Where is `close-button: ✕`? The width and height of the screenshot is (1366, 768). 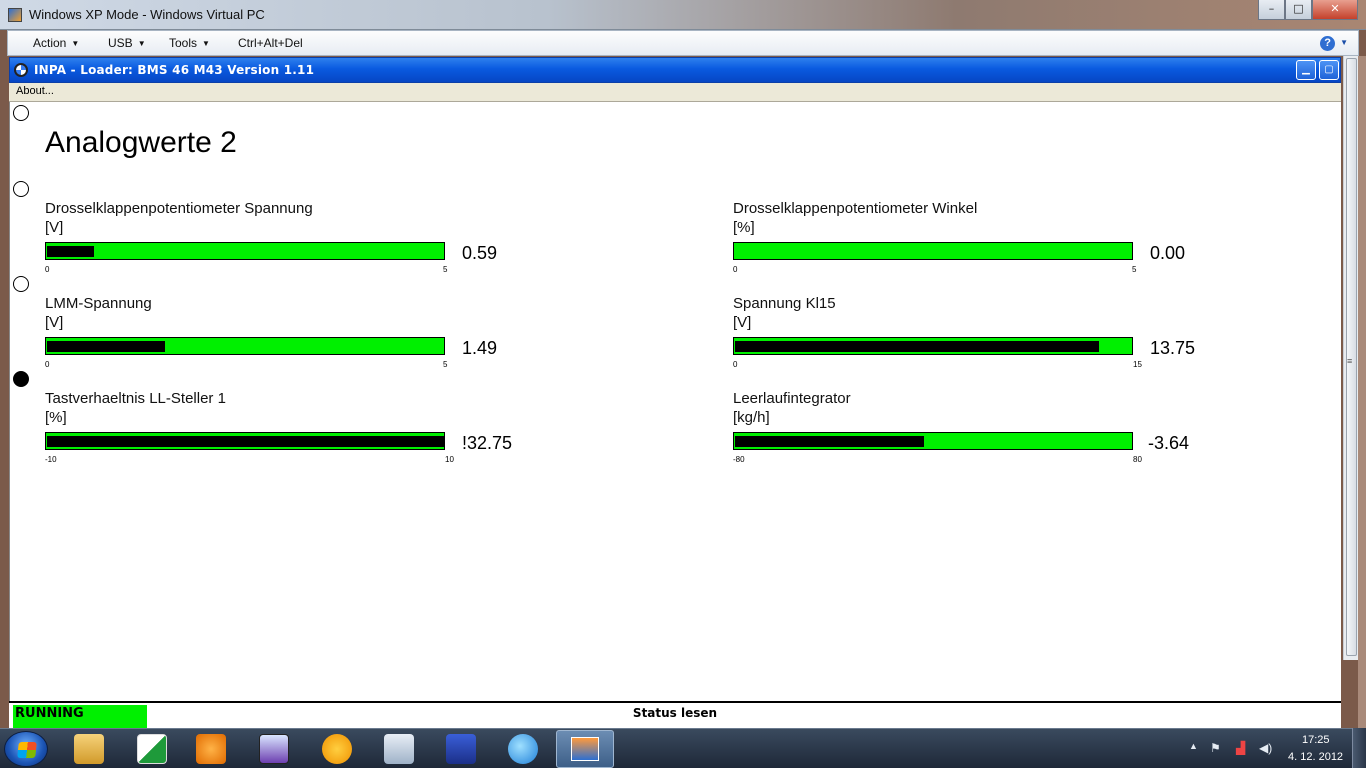 close-button: ✕ is located at coordinates (1335, 10).